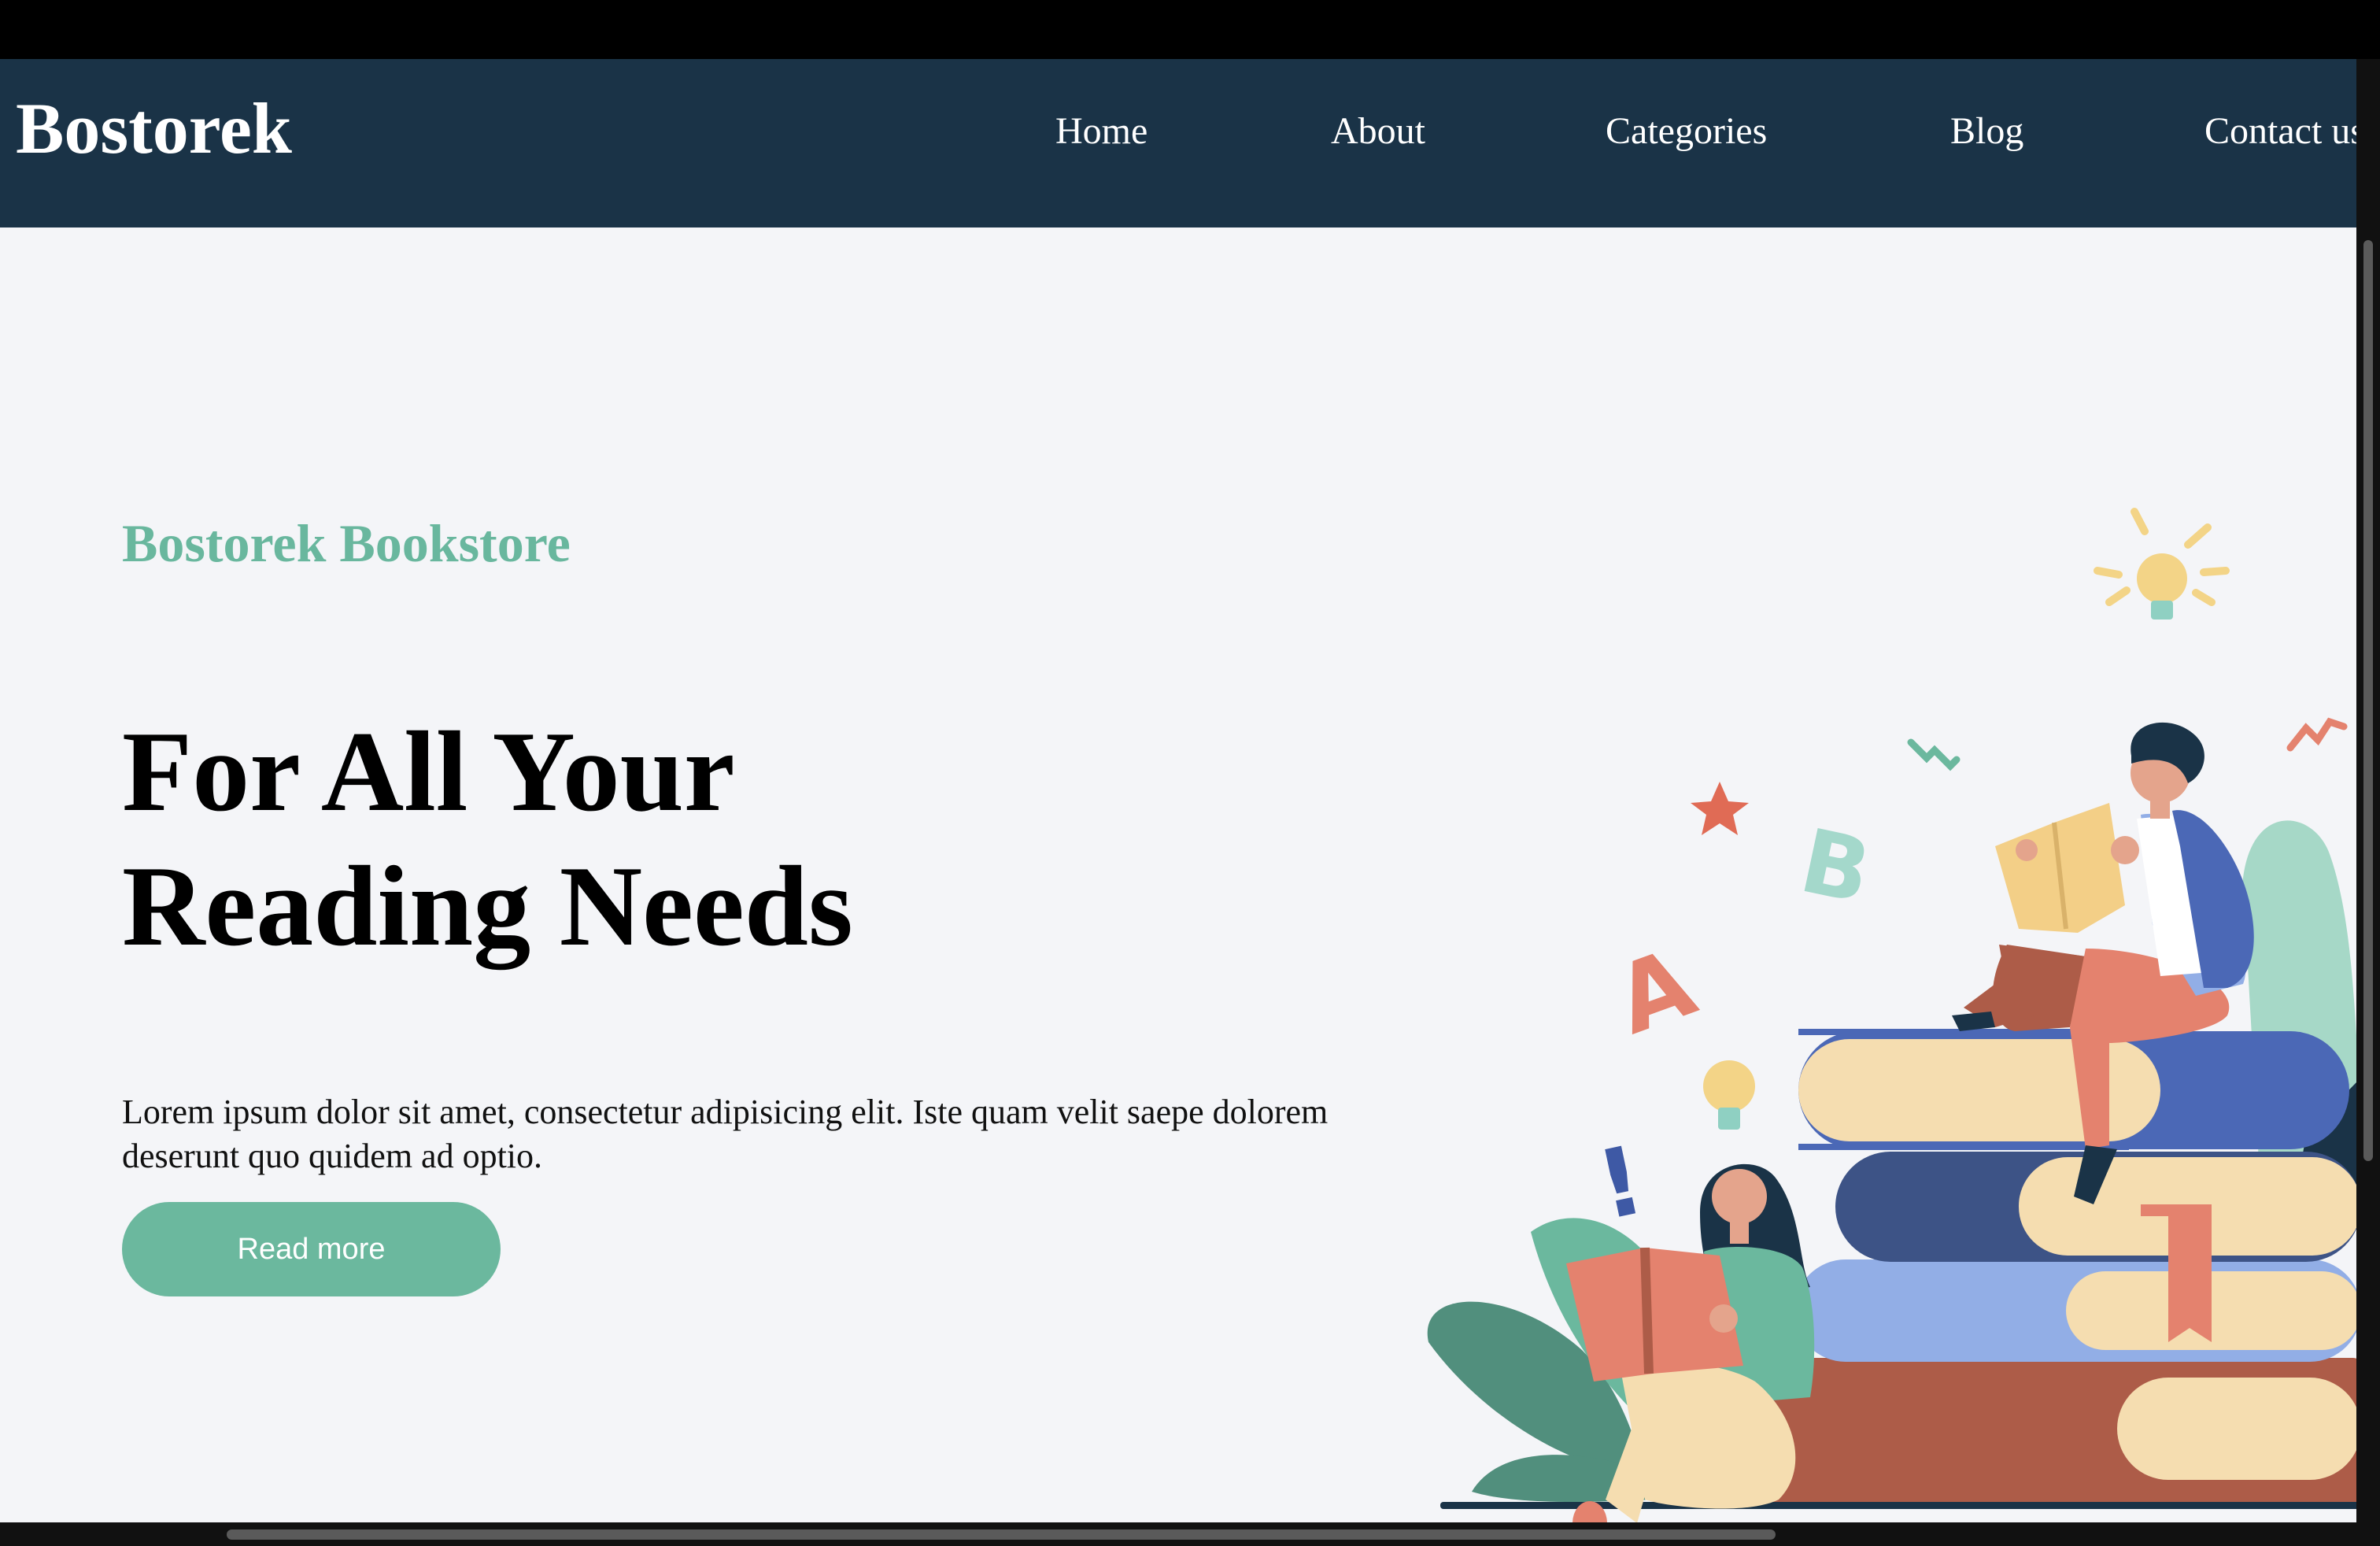 This screenshot has width=2380, height=1546. Describe the element at coordinates (2368, 700) in the screenshot. I see `vertical-scrollbar-thumb` at that location.